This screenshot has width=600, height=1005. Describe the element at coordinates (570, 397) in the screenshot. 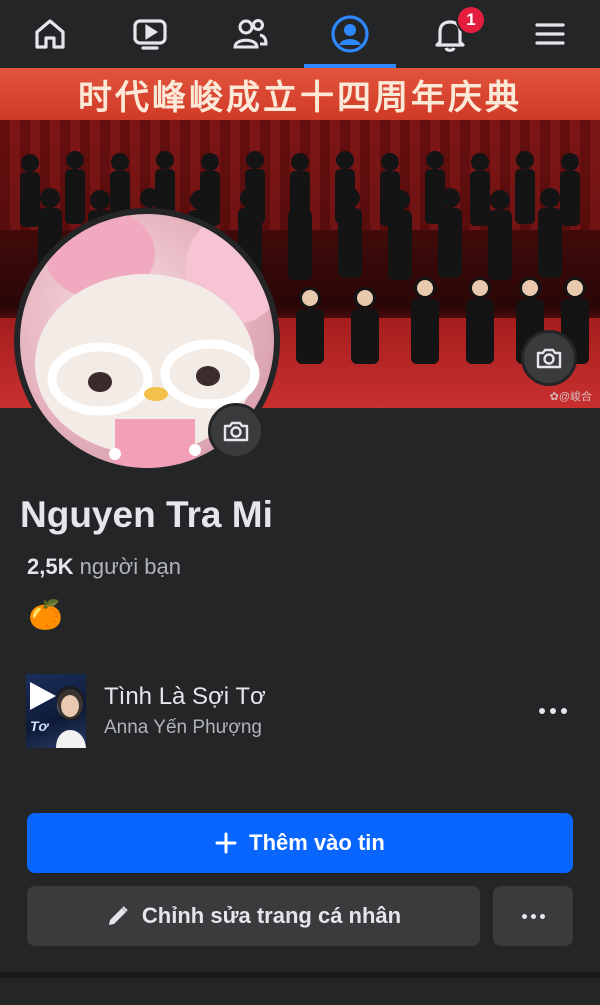

I see `cover-watermark: ✿@峻合` at that location.